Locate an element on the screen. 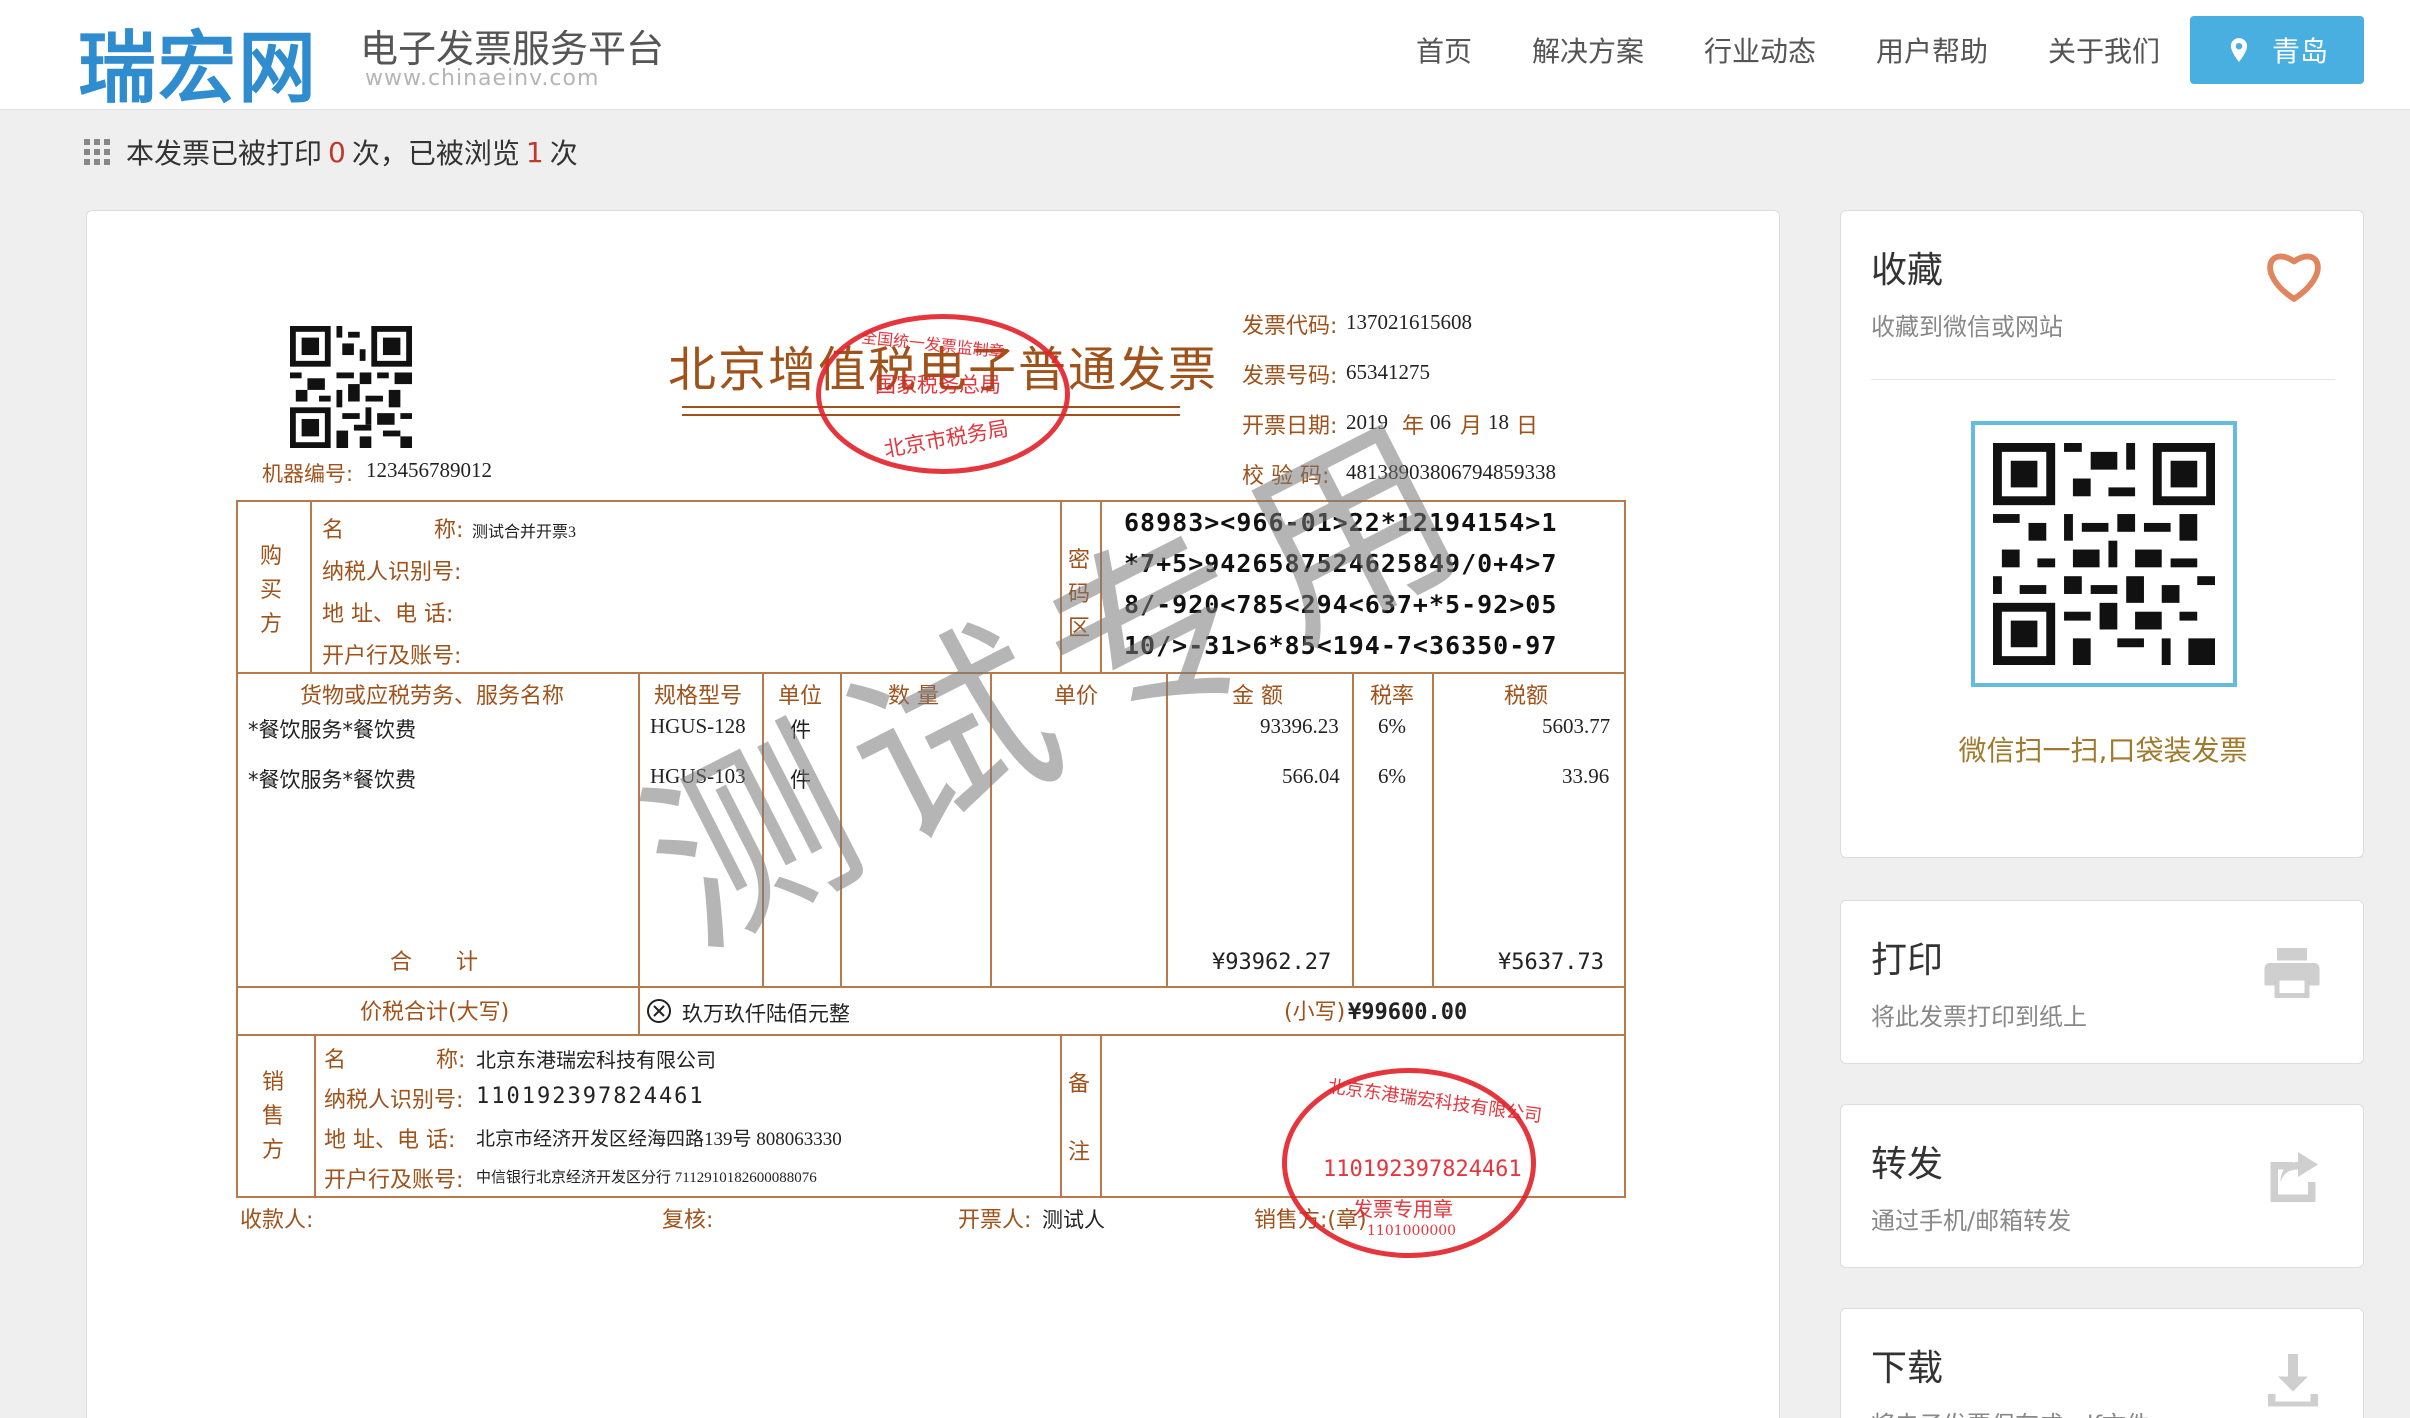 The image size is (2410, 1418). remark-side-1: 备 is located at coordinates (1079, 1084).